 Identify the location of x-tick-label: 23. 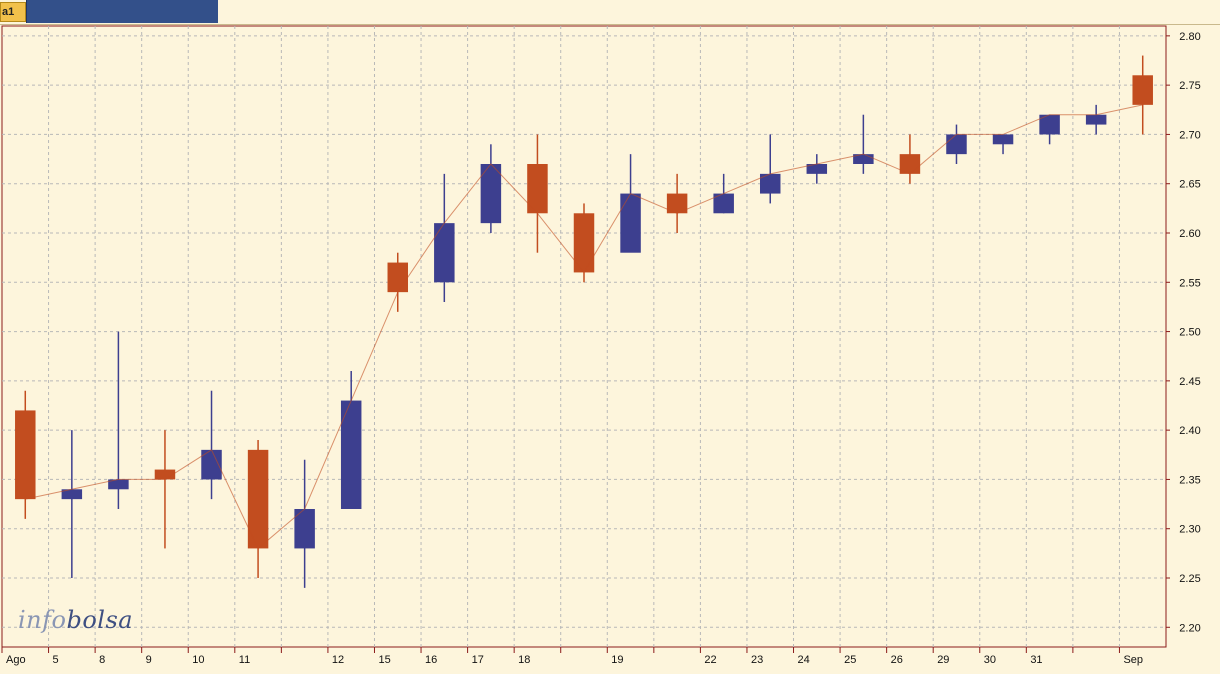
(757, 660).